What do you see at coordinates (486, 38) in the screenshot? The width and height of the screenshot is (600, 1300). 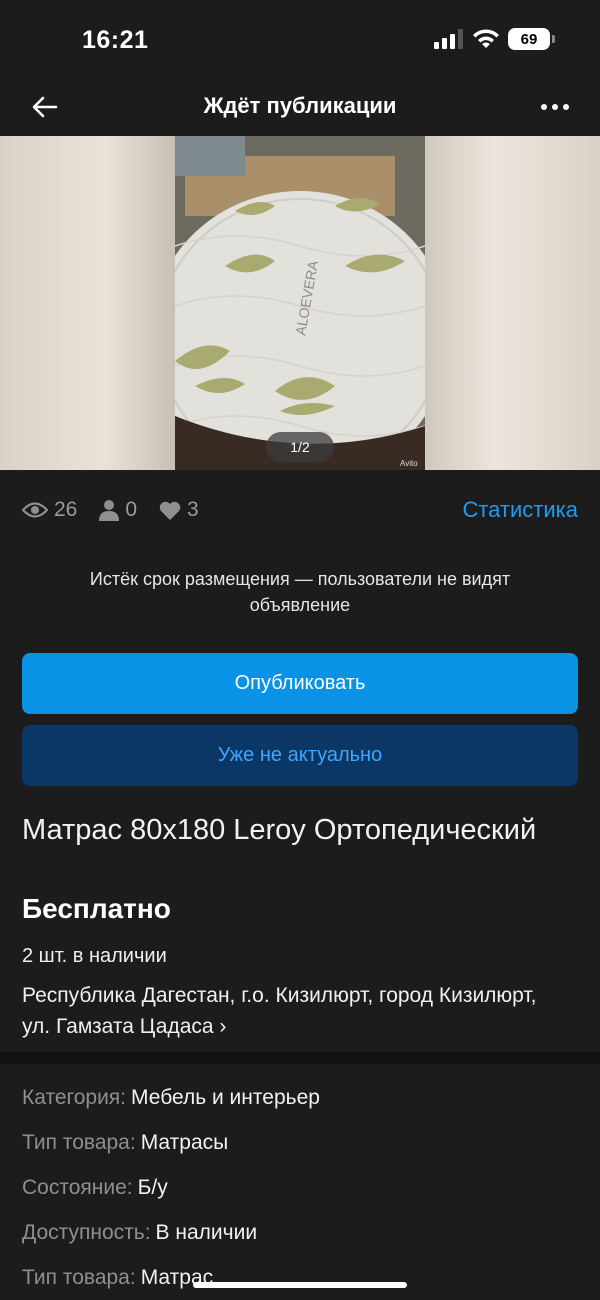 I see `wifi-icon` at bounding box center [486, 38].